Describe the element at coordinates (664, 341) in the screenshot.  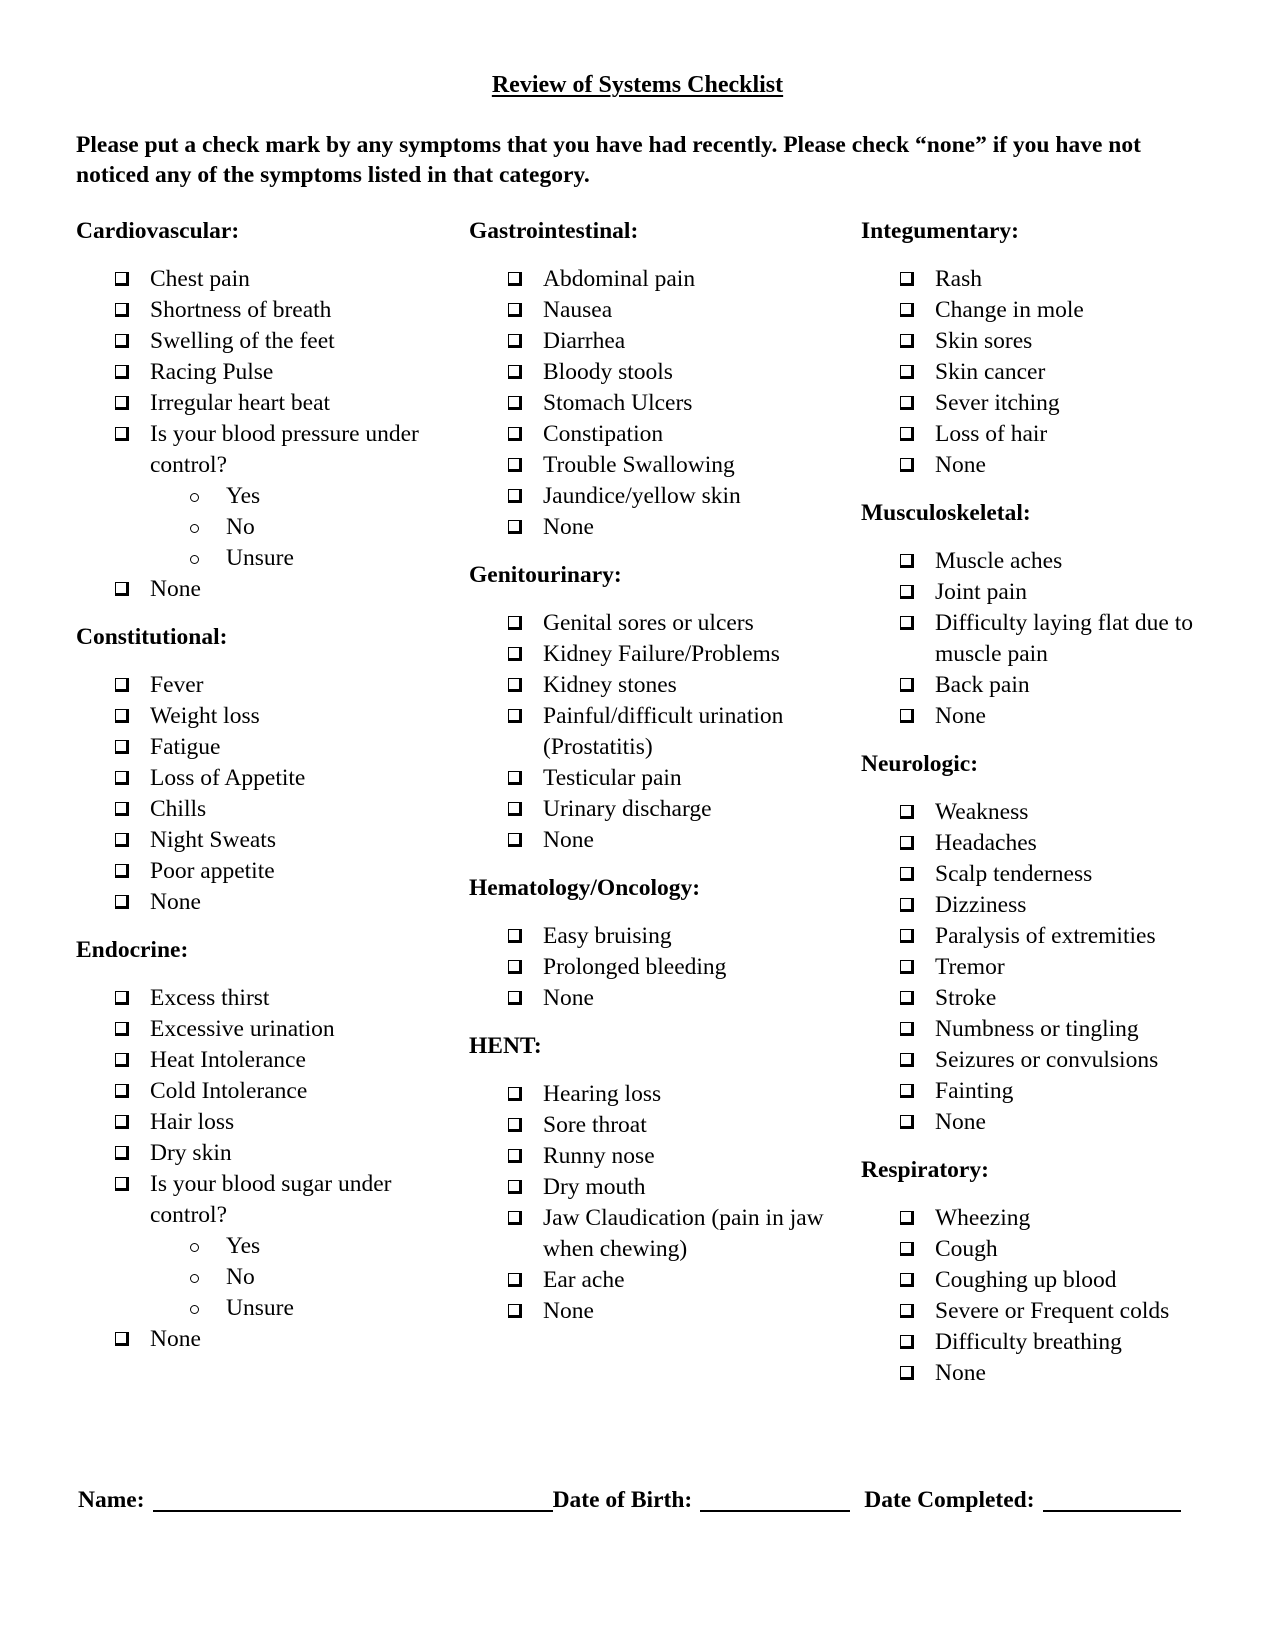
I see `checklist-item: Diarrhea` at that location.